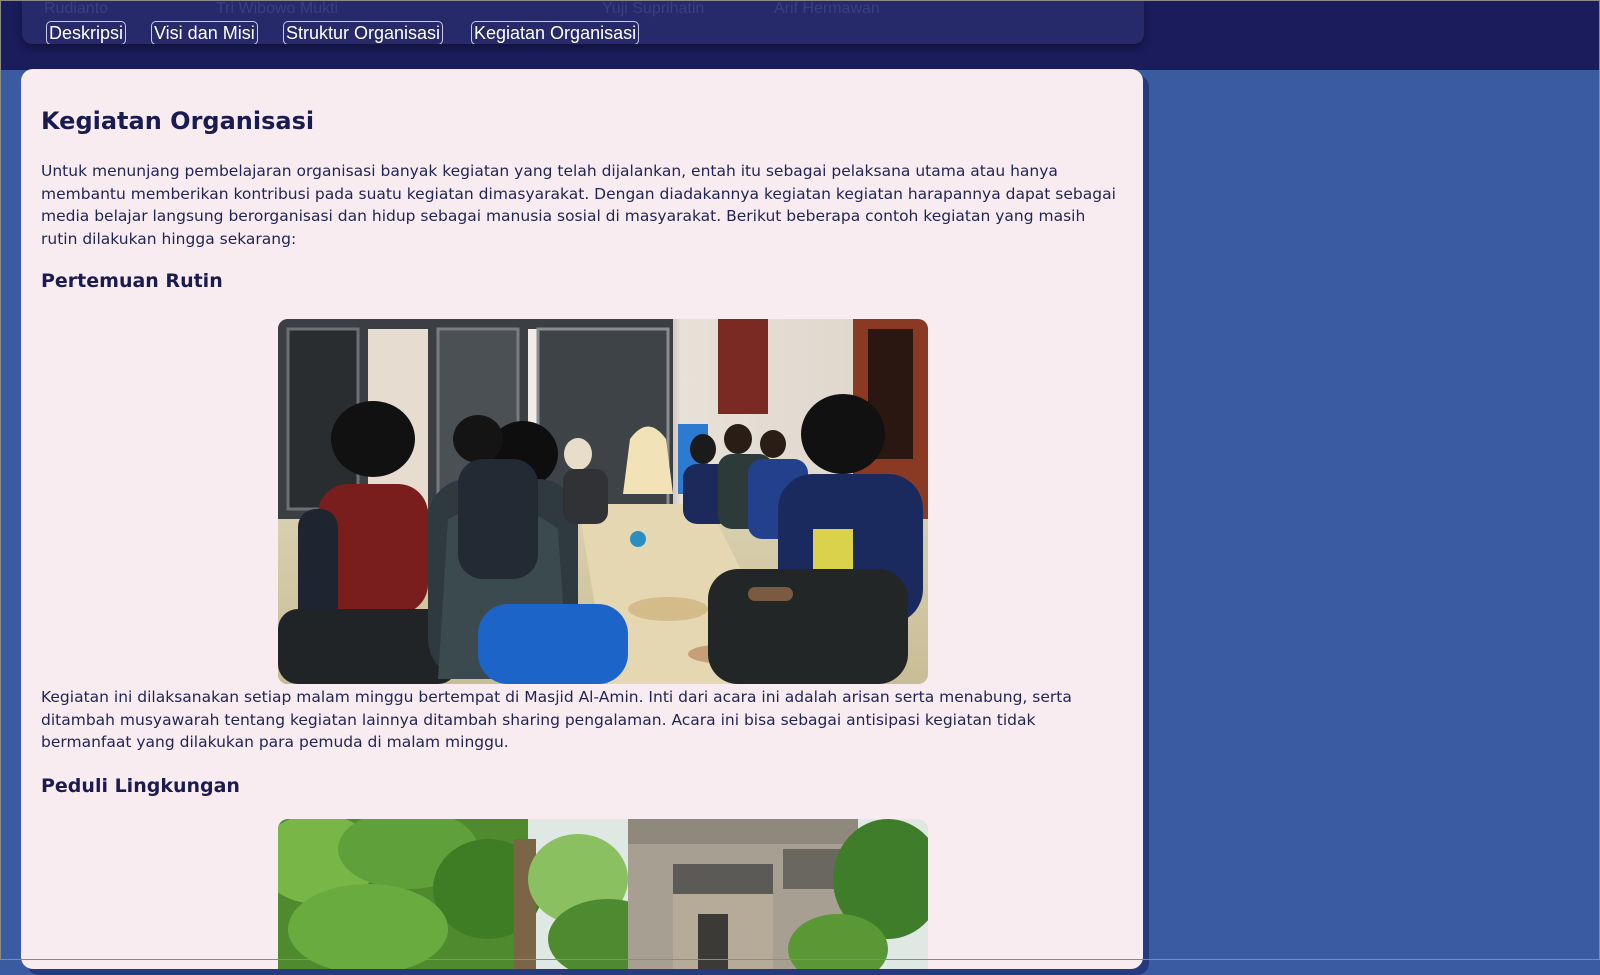 Image resolution: width=1600 pixels, height=975 pixels. I want to click on header-name-3: Yuji Suprihatin, so click(653, 8).